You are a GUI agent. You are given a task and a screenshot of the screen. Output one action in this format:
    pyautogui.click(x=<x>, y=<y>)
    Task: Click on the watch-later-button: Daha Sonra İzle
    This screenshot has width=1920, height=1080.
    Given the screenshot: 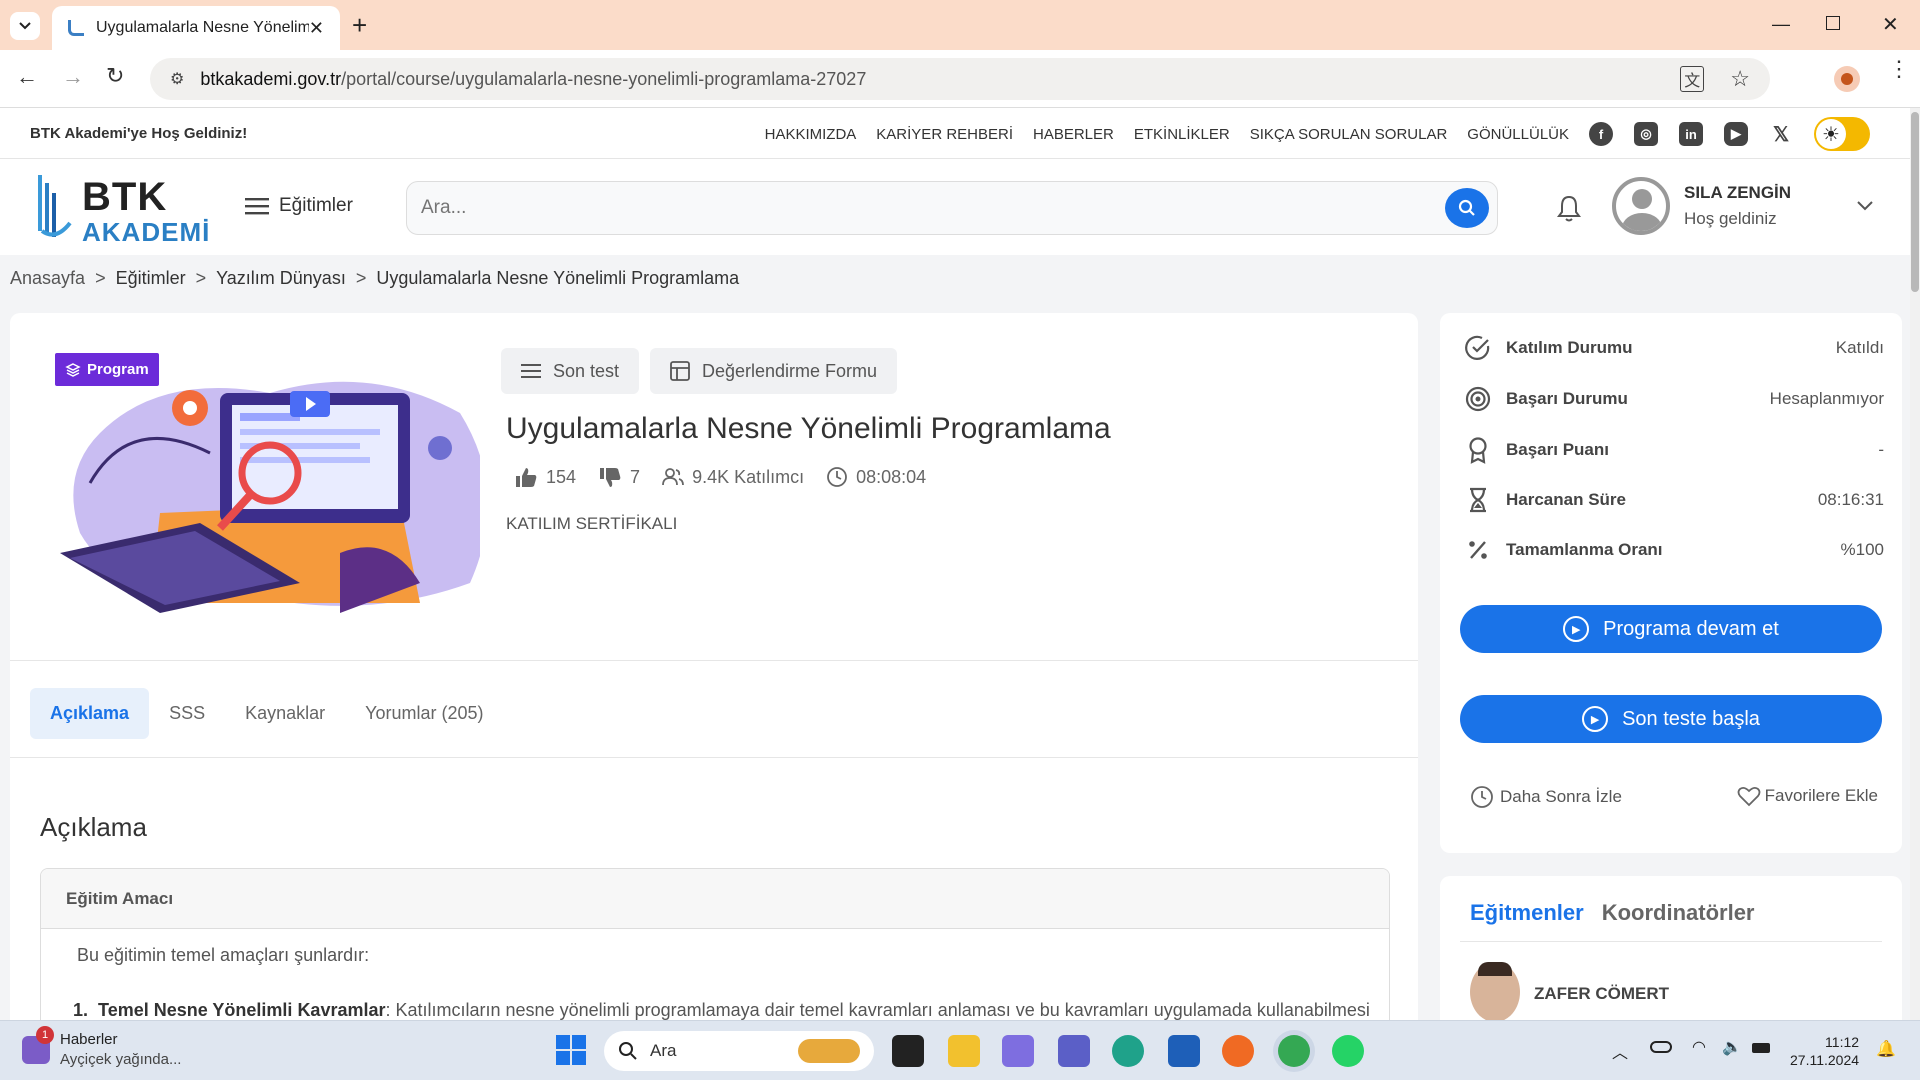 What is the action you would take?
    pyautogui.click(x=1546, y=797)
    